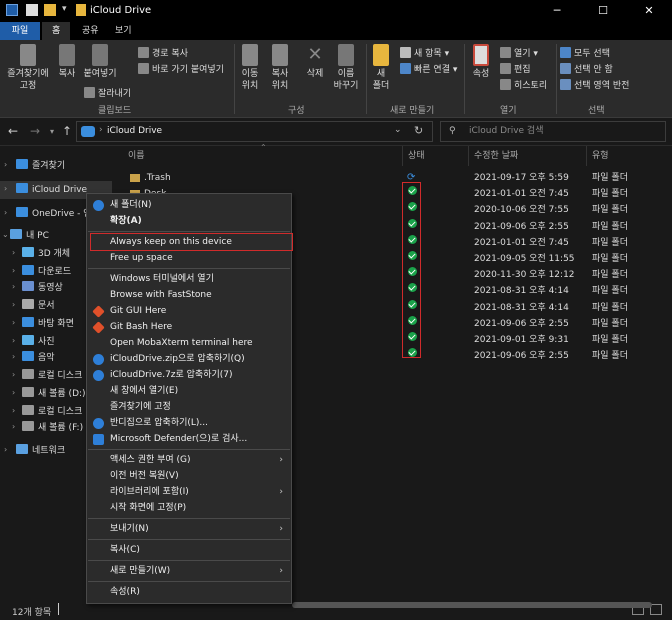  I want to click on properties-button: 속성, so click(481, 62).